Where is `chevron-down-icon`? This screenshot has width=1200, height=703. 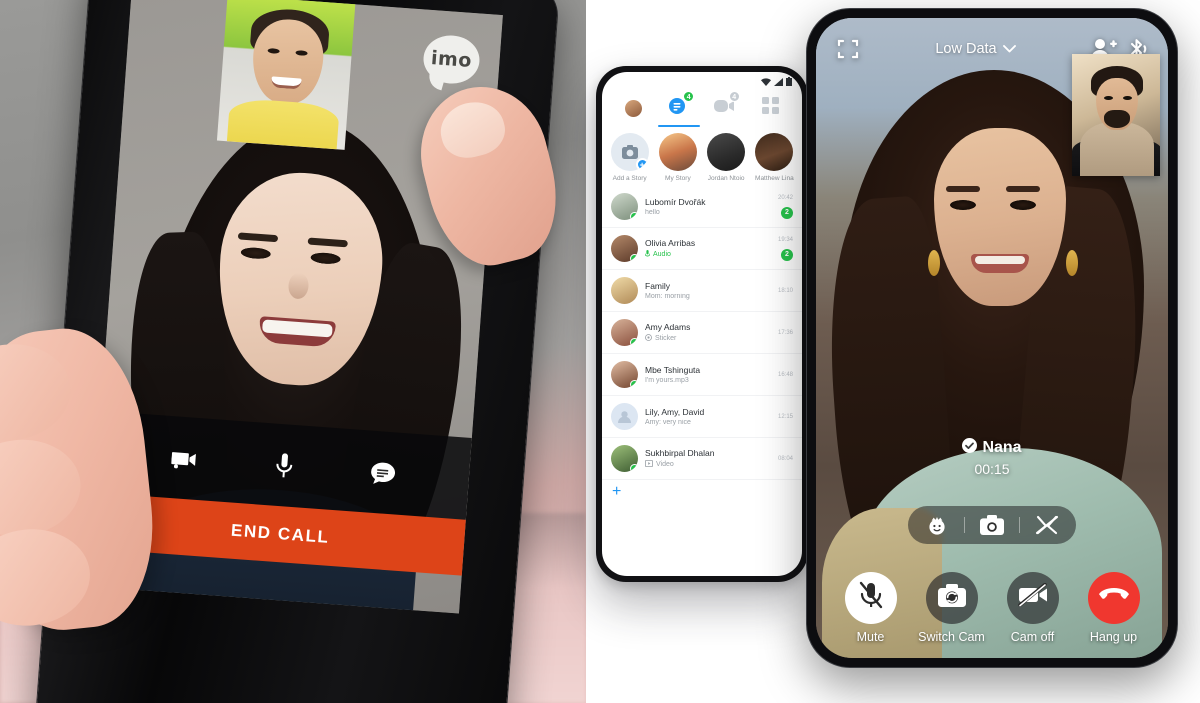
chevron-down-icon is located at coordinates (1009, 49).